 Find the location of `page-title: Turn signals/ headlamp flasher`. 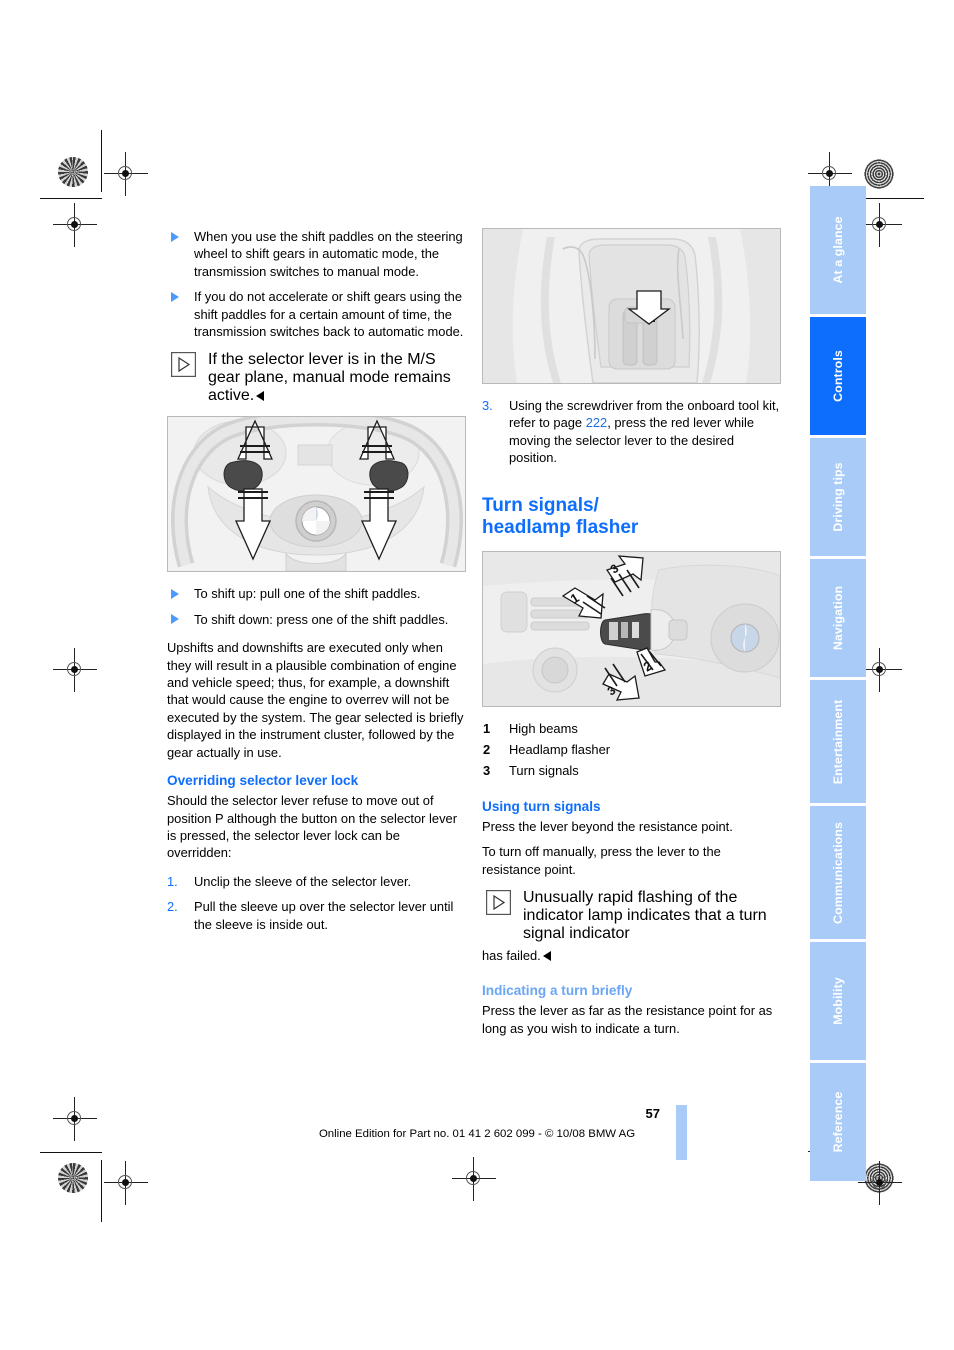

page-title: Turn signals/ headlamp flasher is located at coordinates (631, 517).